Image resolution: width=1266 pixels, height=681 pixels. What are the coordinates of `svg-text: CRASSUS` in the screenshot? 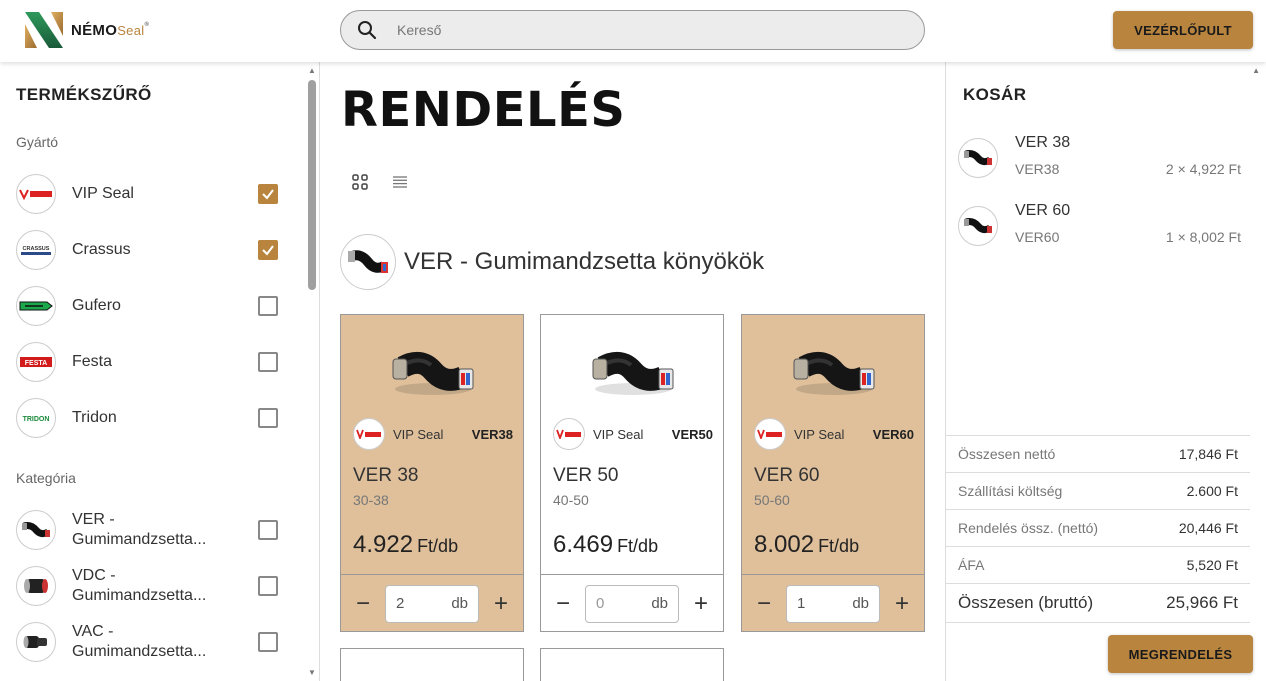 It's located at (36, 249).